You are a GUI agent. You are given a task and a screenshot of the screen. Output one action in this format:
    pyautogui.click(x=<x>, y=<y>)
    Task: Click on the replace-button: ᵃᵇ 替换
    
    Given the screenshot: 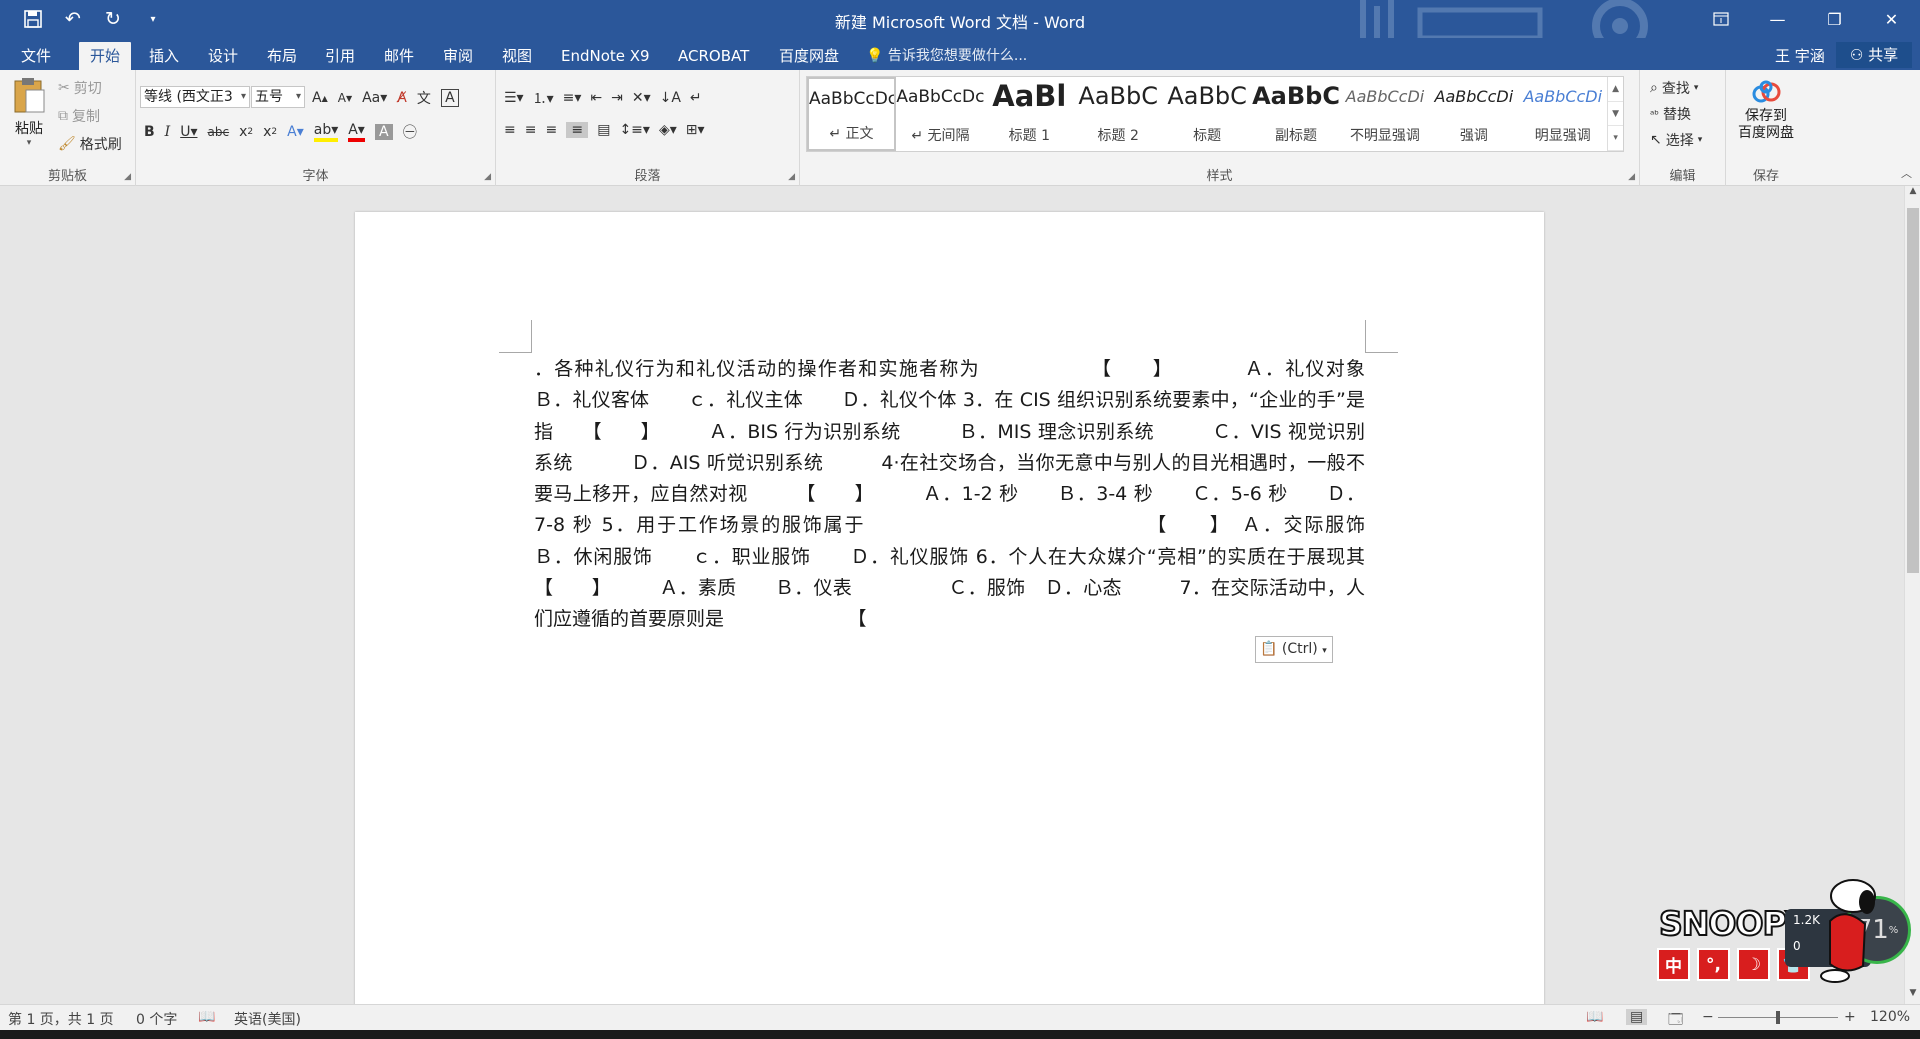 What is the action you would take?
    pyautogui.click(x=1670, y=114)
    